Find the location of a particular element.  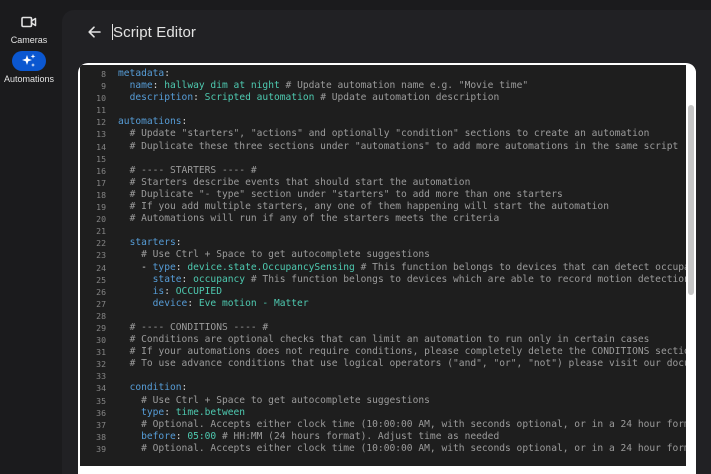

code-line: 33 is located at coordinates (383, 376).